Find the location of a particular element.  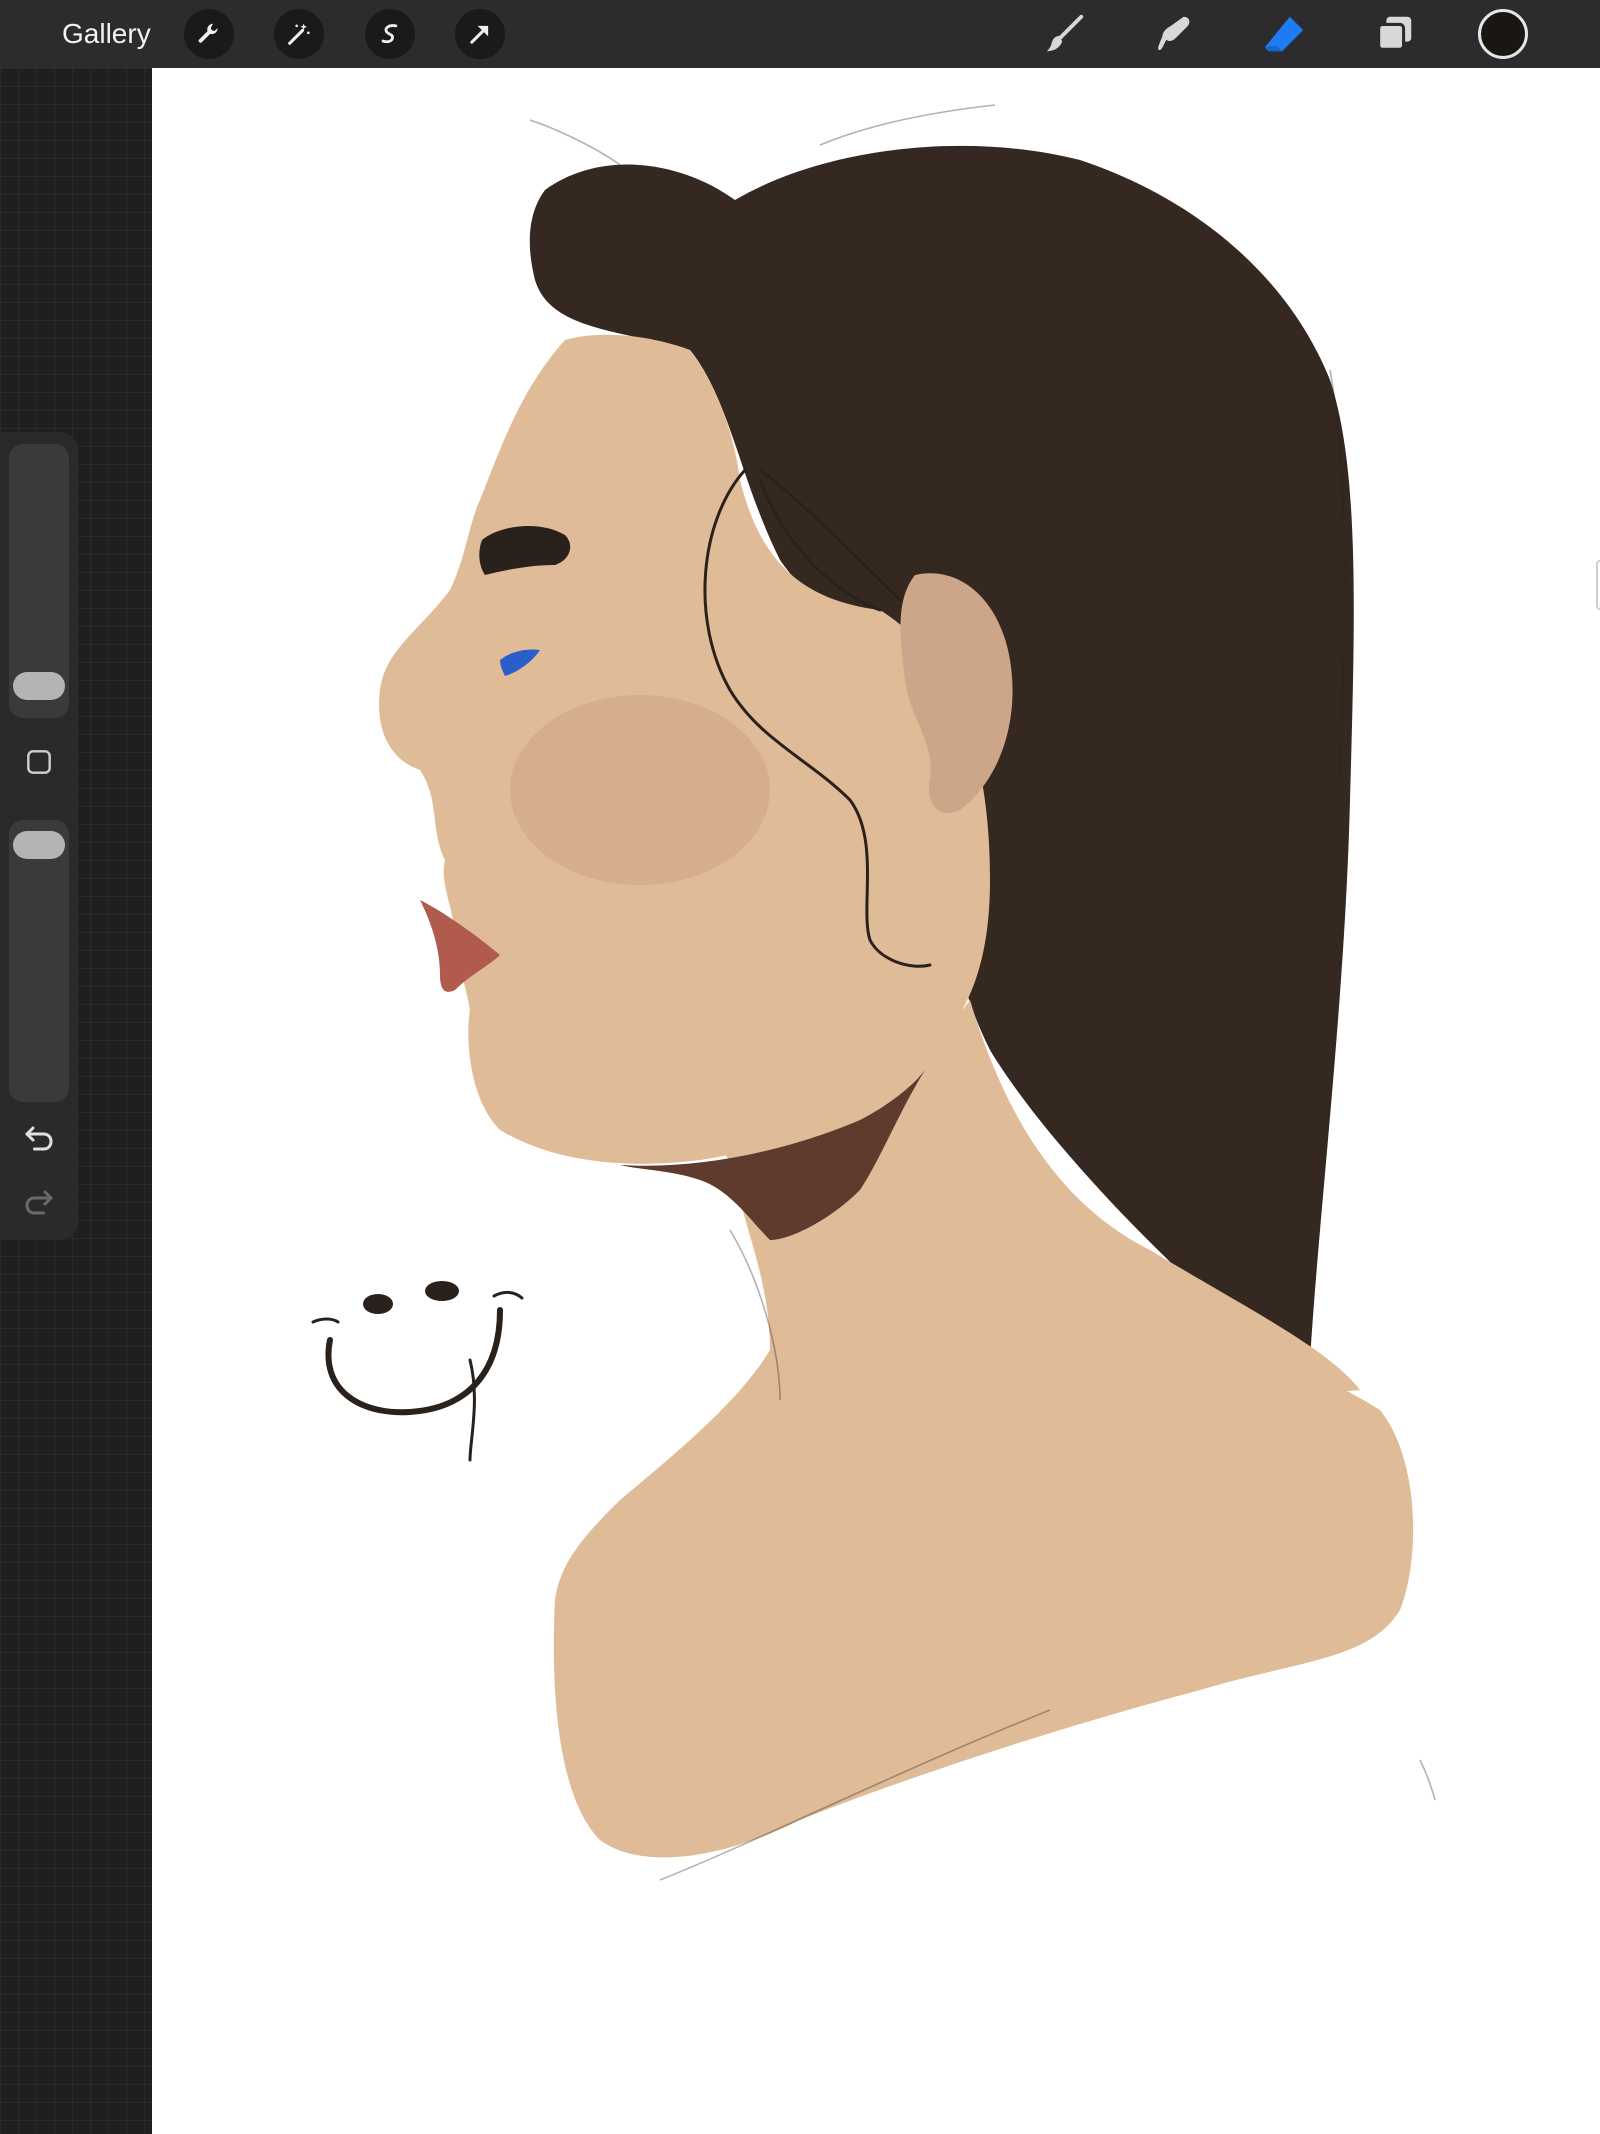

undo-icon is located at coordinates (39, 1138).